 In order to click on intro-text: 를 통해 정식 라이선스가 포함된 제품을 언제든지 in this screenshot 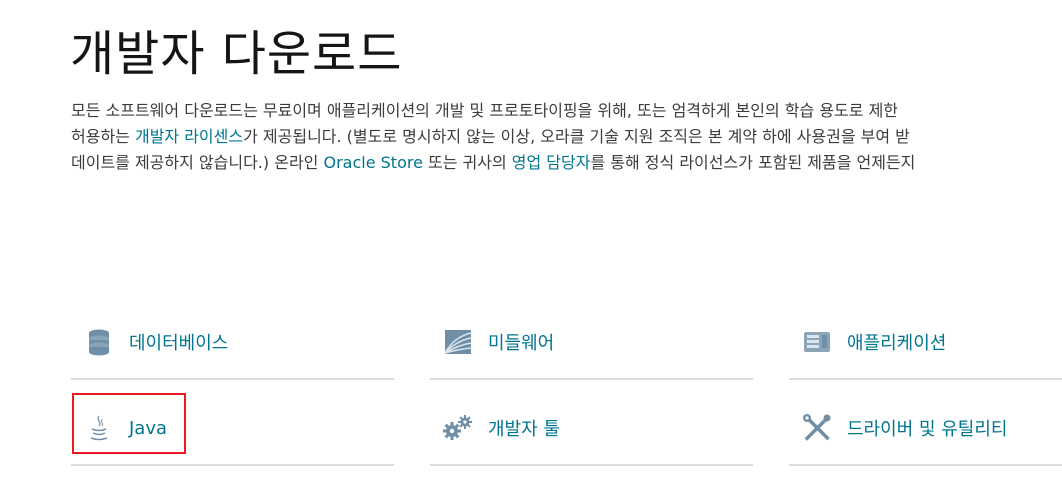, I will do `click(753, 162)`.